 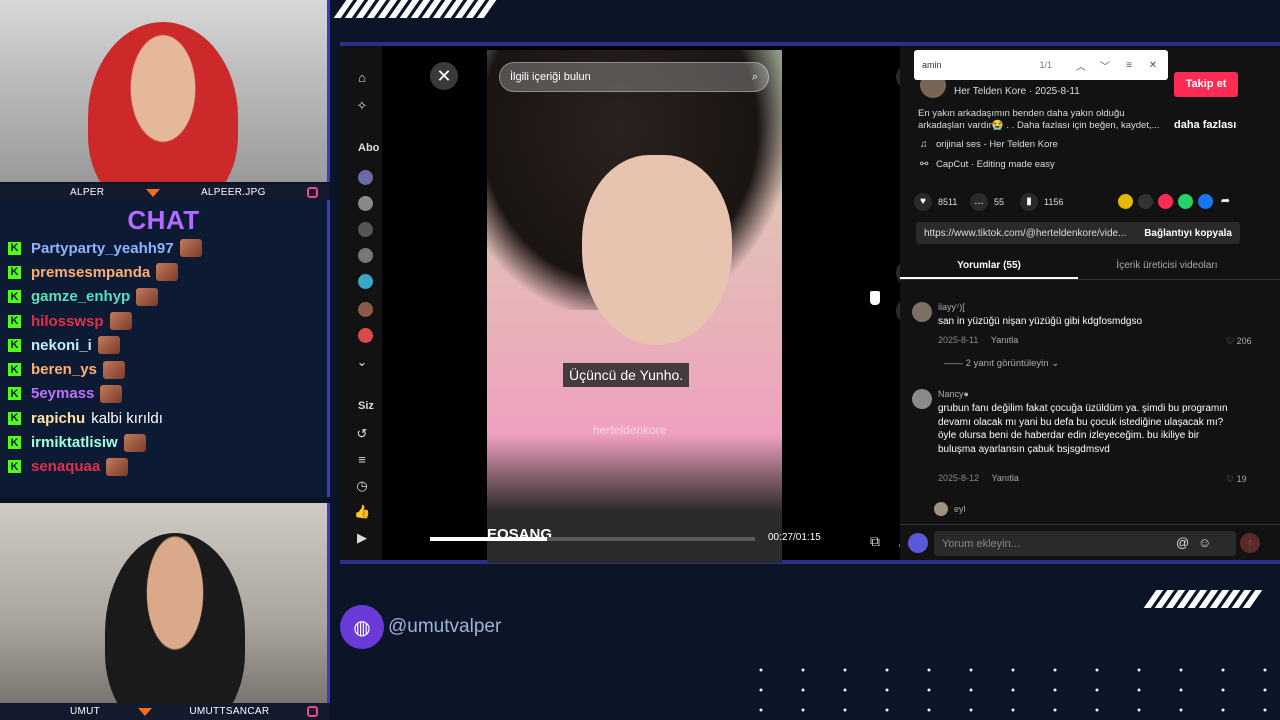 I want to click on comment-like: ♡ 19, so click(x=1236, y=479).